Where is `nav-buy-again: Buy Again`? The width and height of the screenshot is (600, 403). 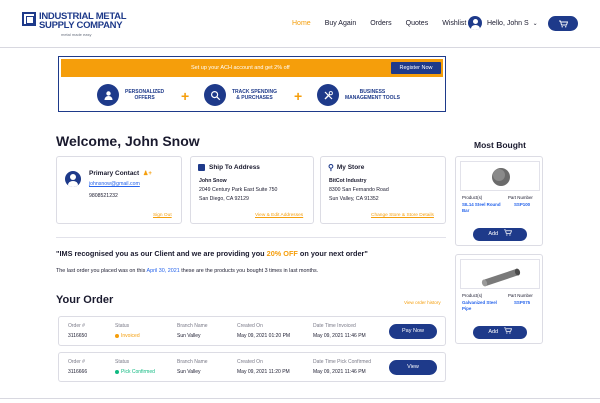 nav-buy-again: Buy Again is located at coordinates (341, 23).